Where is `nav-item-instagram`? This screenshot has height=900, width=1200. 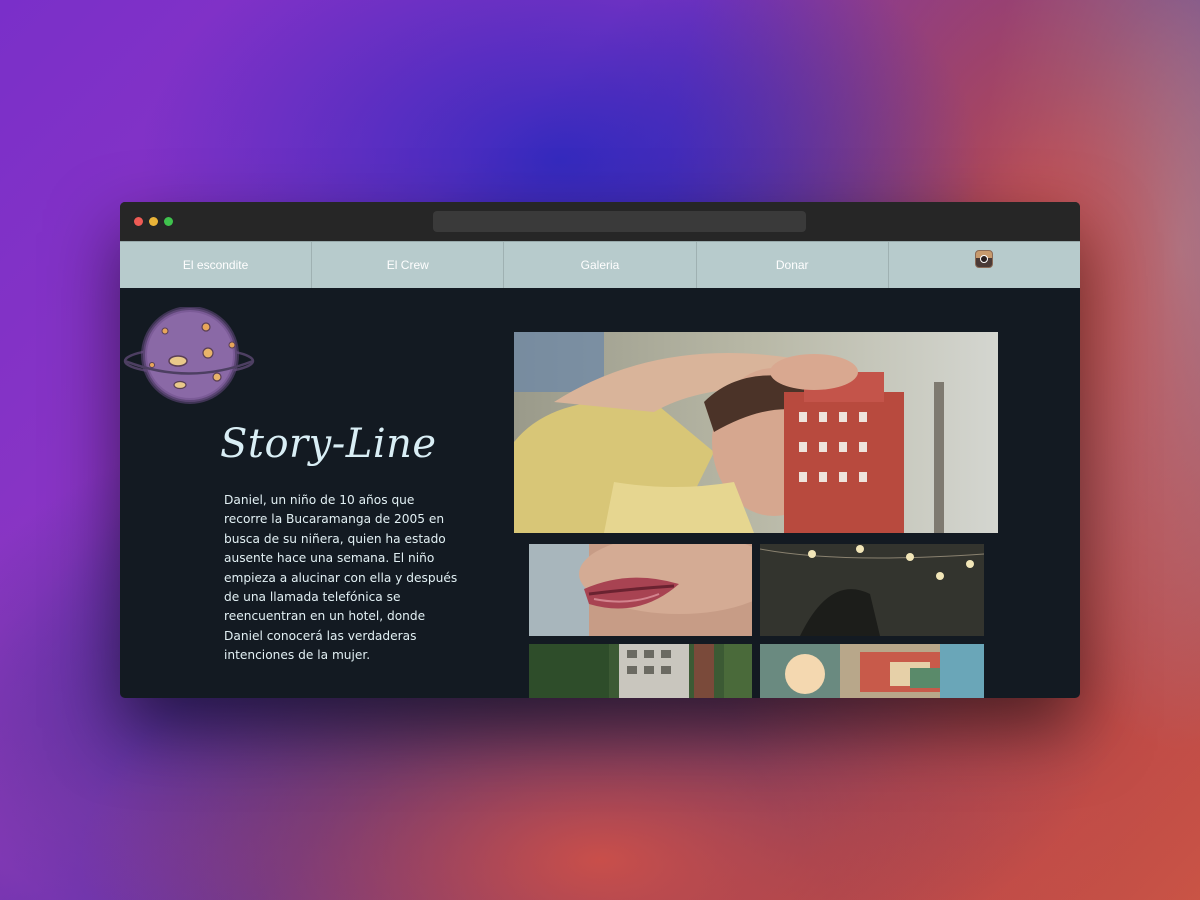 nav-item-instagram is located at coordinates (984, 265).